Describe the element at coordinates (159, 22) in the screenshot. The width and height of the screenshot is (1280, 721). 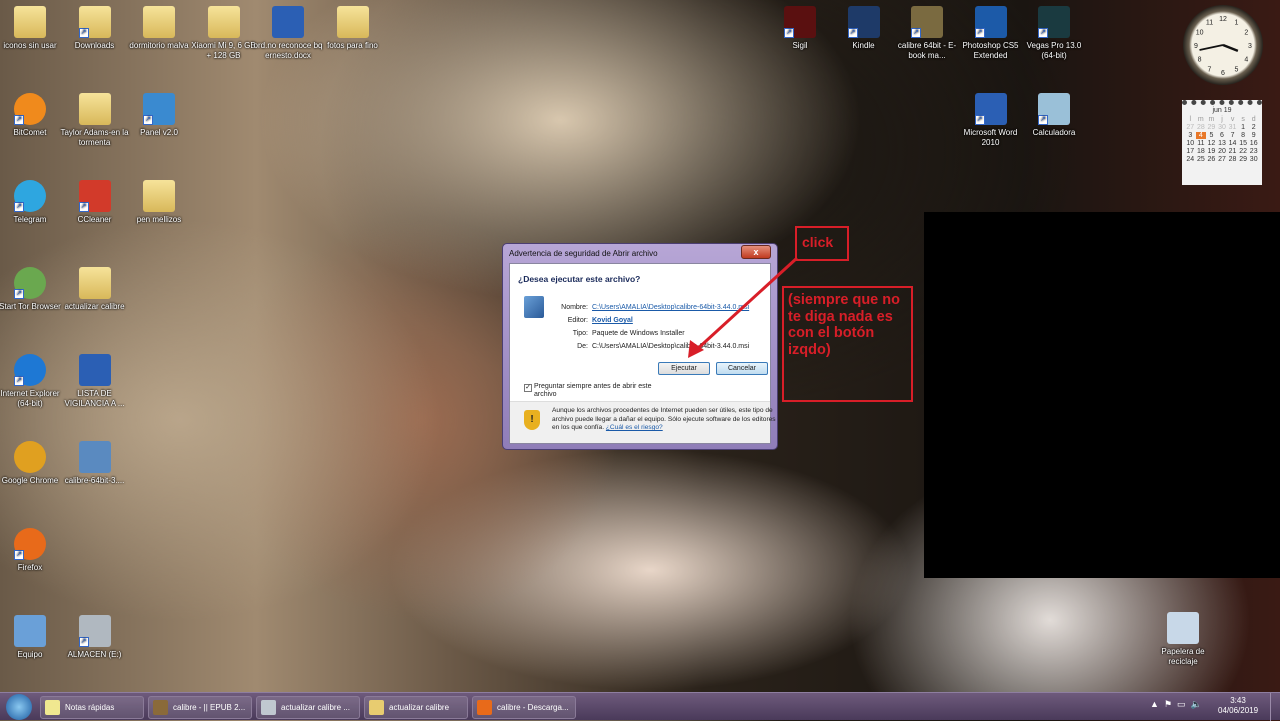
I see `folder-icon` at that location.